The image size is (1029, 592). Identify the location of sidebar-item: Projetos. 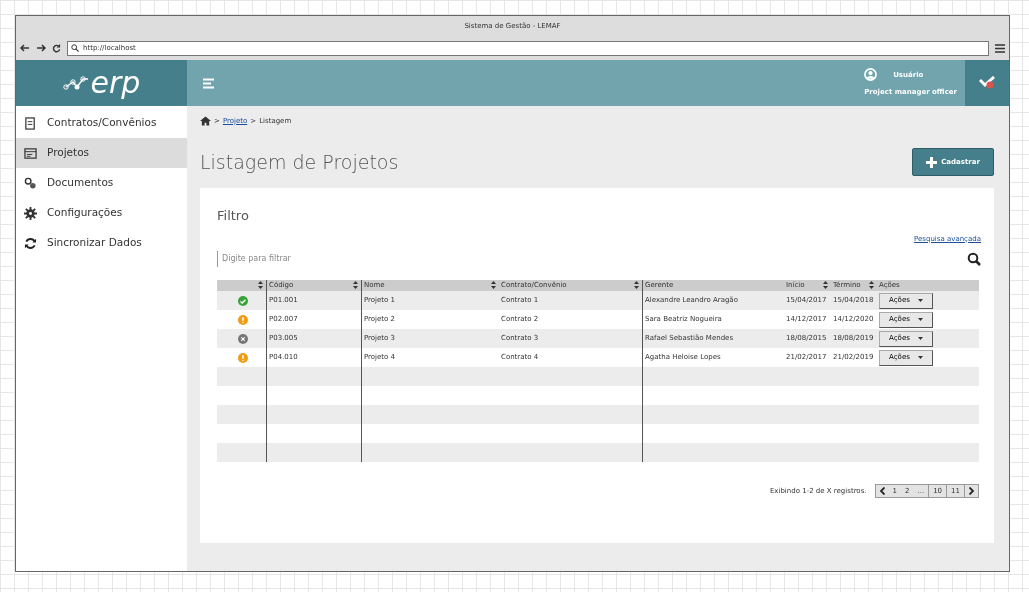
(101, 153).